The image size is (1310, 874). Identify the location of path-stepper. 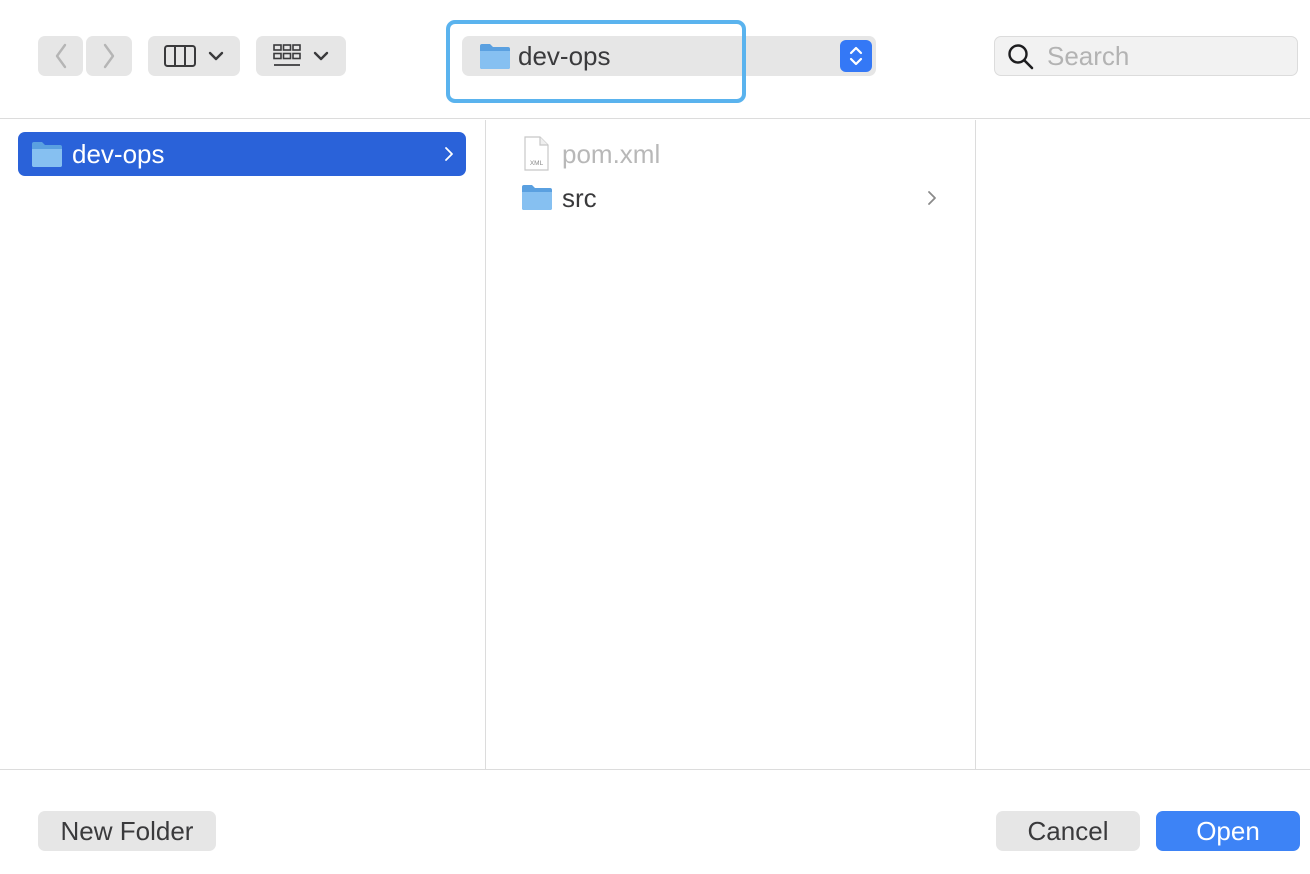
(856, 56).